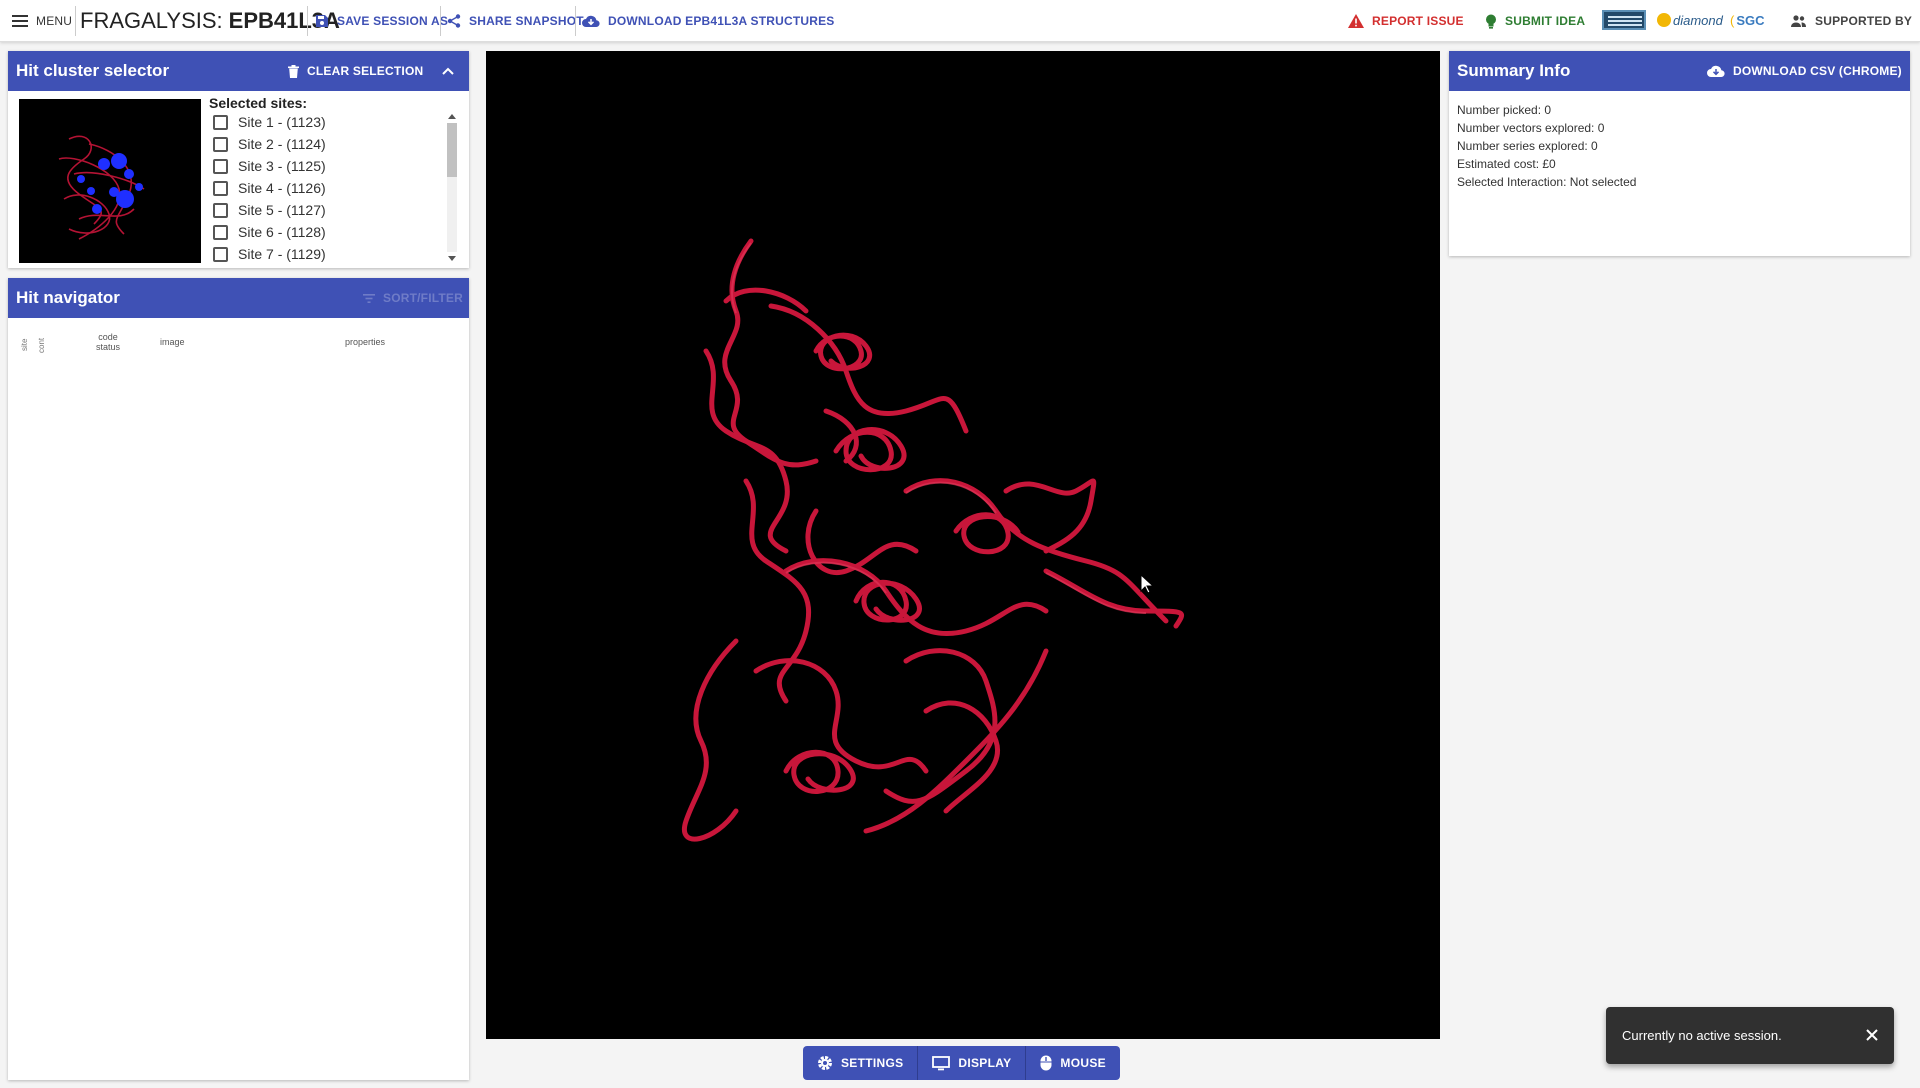 The image size is (1920, 1088). What do you see at coordinates (151, 20) in the screenshot?
I see `app-name: FRAGALYSIS:` at bounding box center [151, 20].